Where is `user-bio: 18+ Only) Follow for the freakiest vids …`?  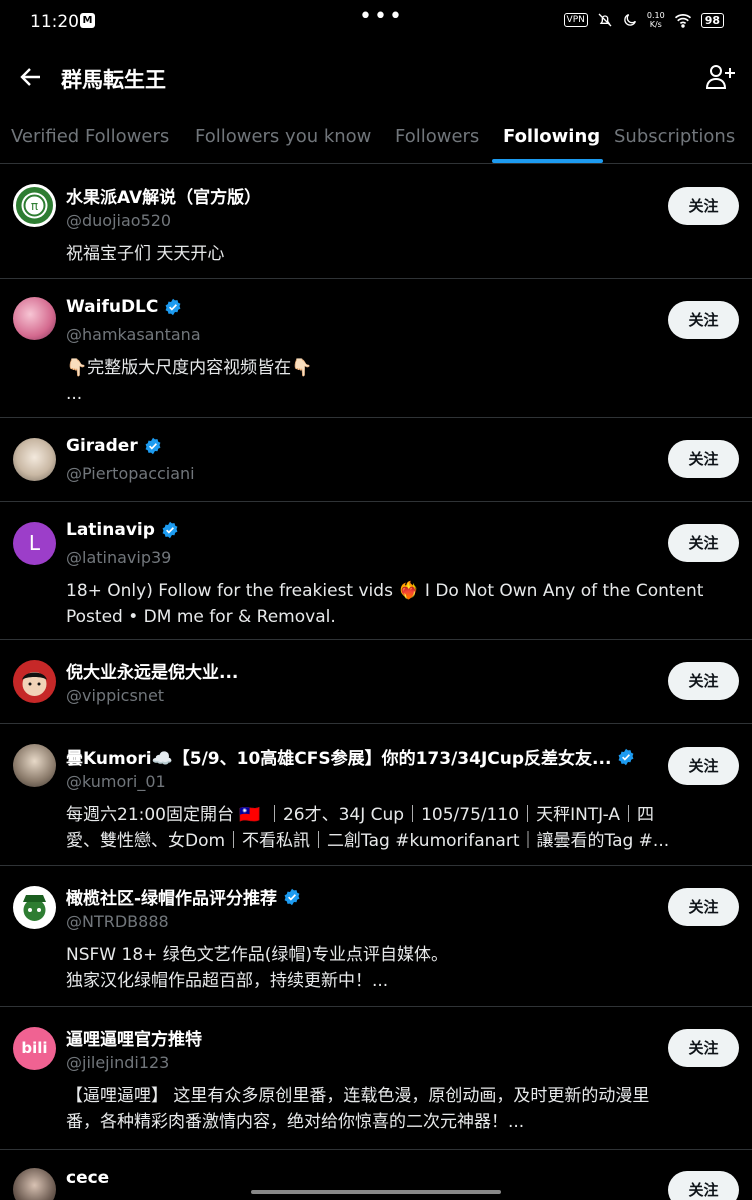
user-bio: 18+ Only) Follow for the freakiest vids … is located at coordinates (385, 604).